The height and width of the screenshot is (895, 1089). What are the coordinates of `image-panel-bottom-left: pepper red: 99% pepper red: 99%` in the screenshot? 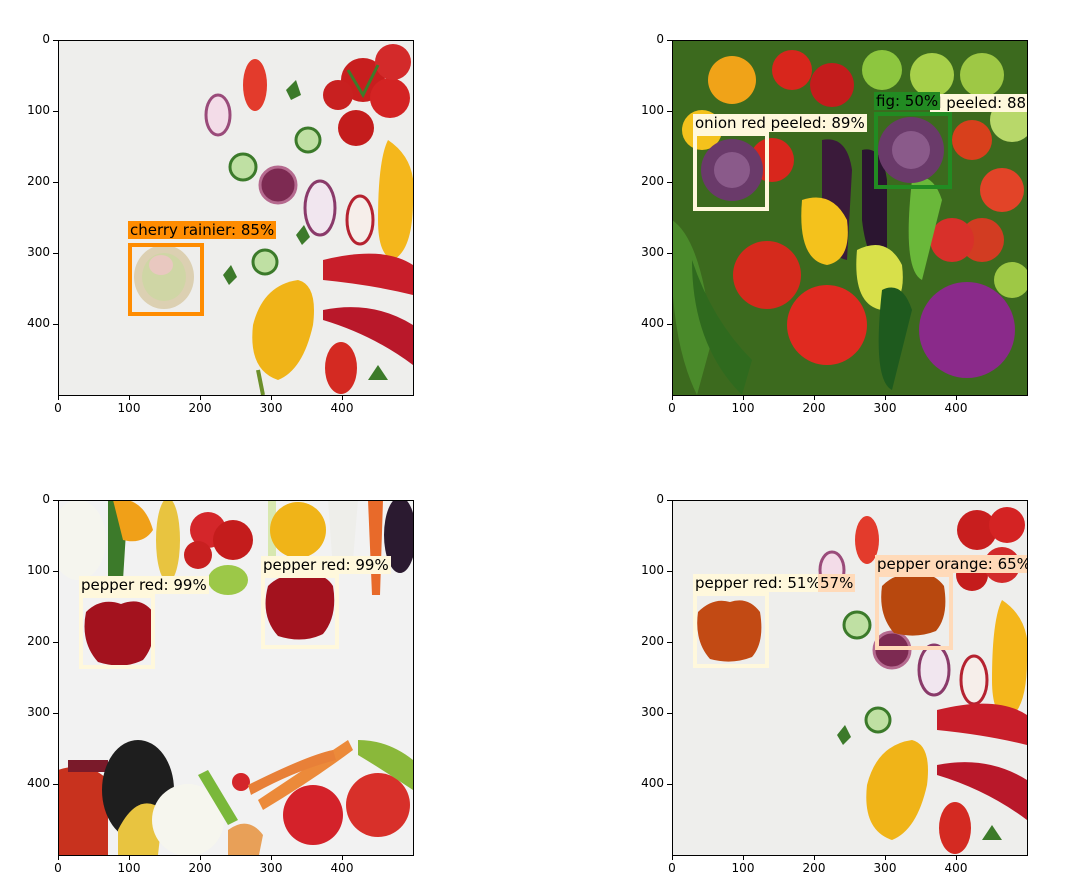 It's located at (235, 677).